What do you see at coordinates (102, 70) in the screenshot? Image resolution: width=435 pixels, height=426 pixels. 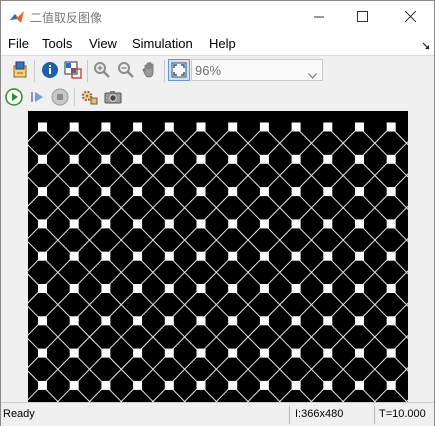 I see `zoom-in-button` at bounding box center [102, 70].